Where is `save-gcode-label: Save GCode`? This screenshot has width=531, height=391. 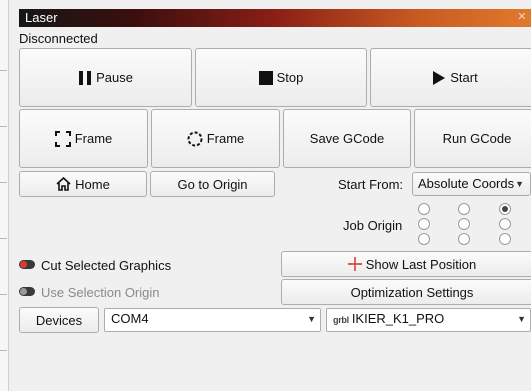 save-gcode-label: Save GCode is located at coordinates (347, 138).